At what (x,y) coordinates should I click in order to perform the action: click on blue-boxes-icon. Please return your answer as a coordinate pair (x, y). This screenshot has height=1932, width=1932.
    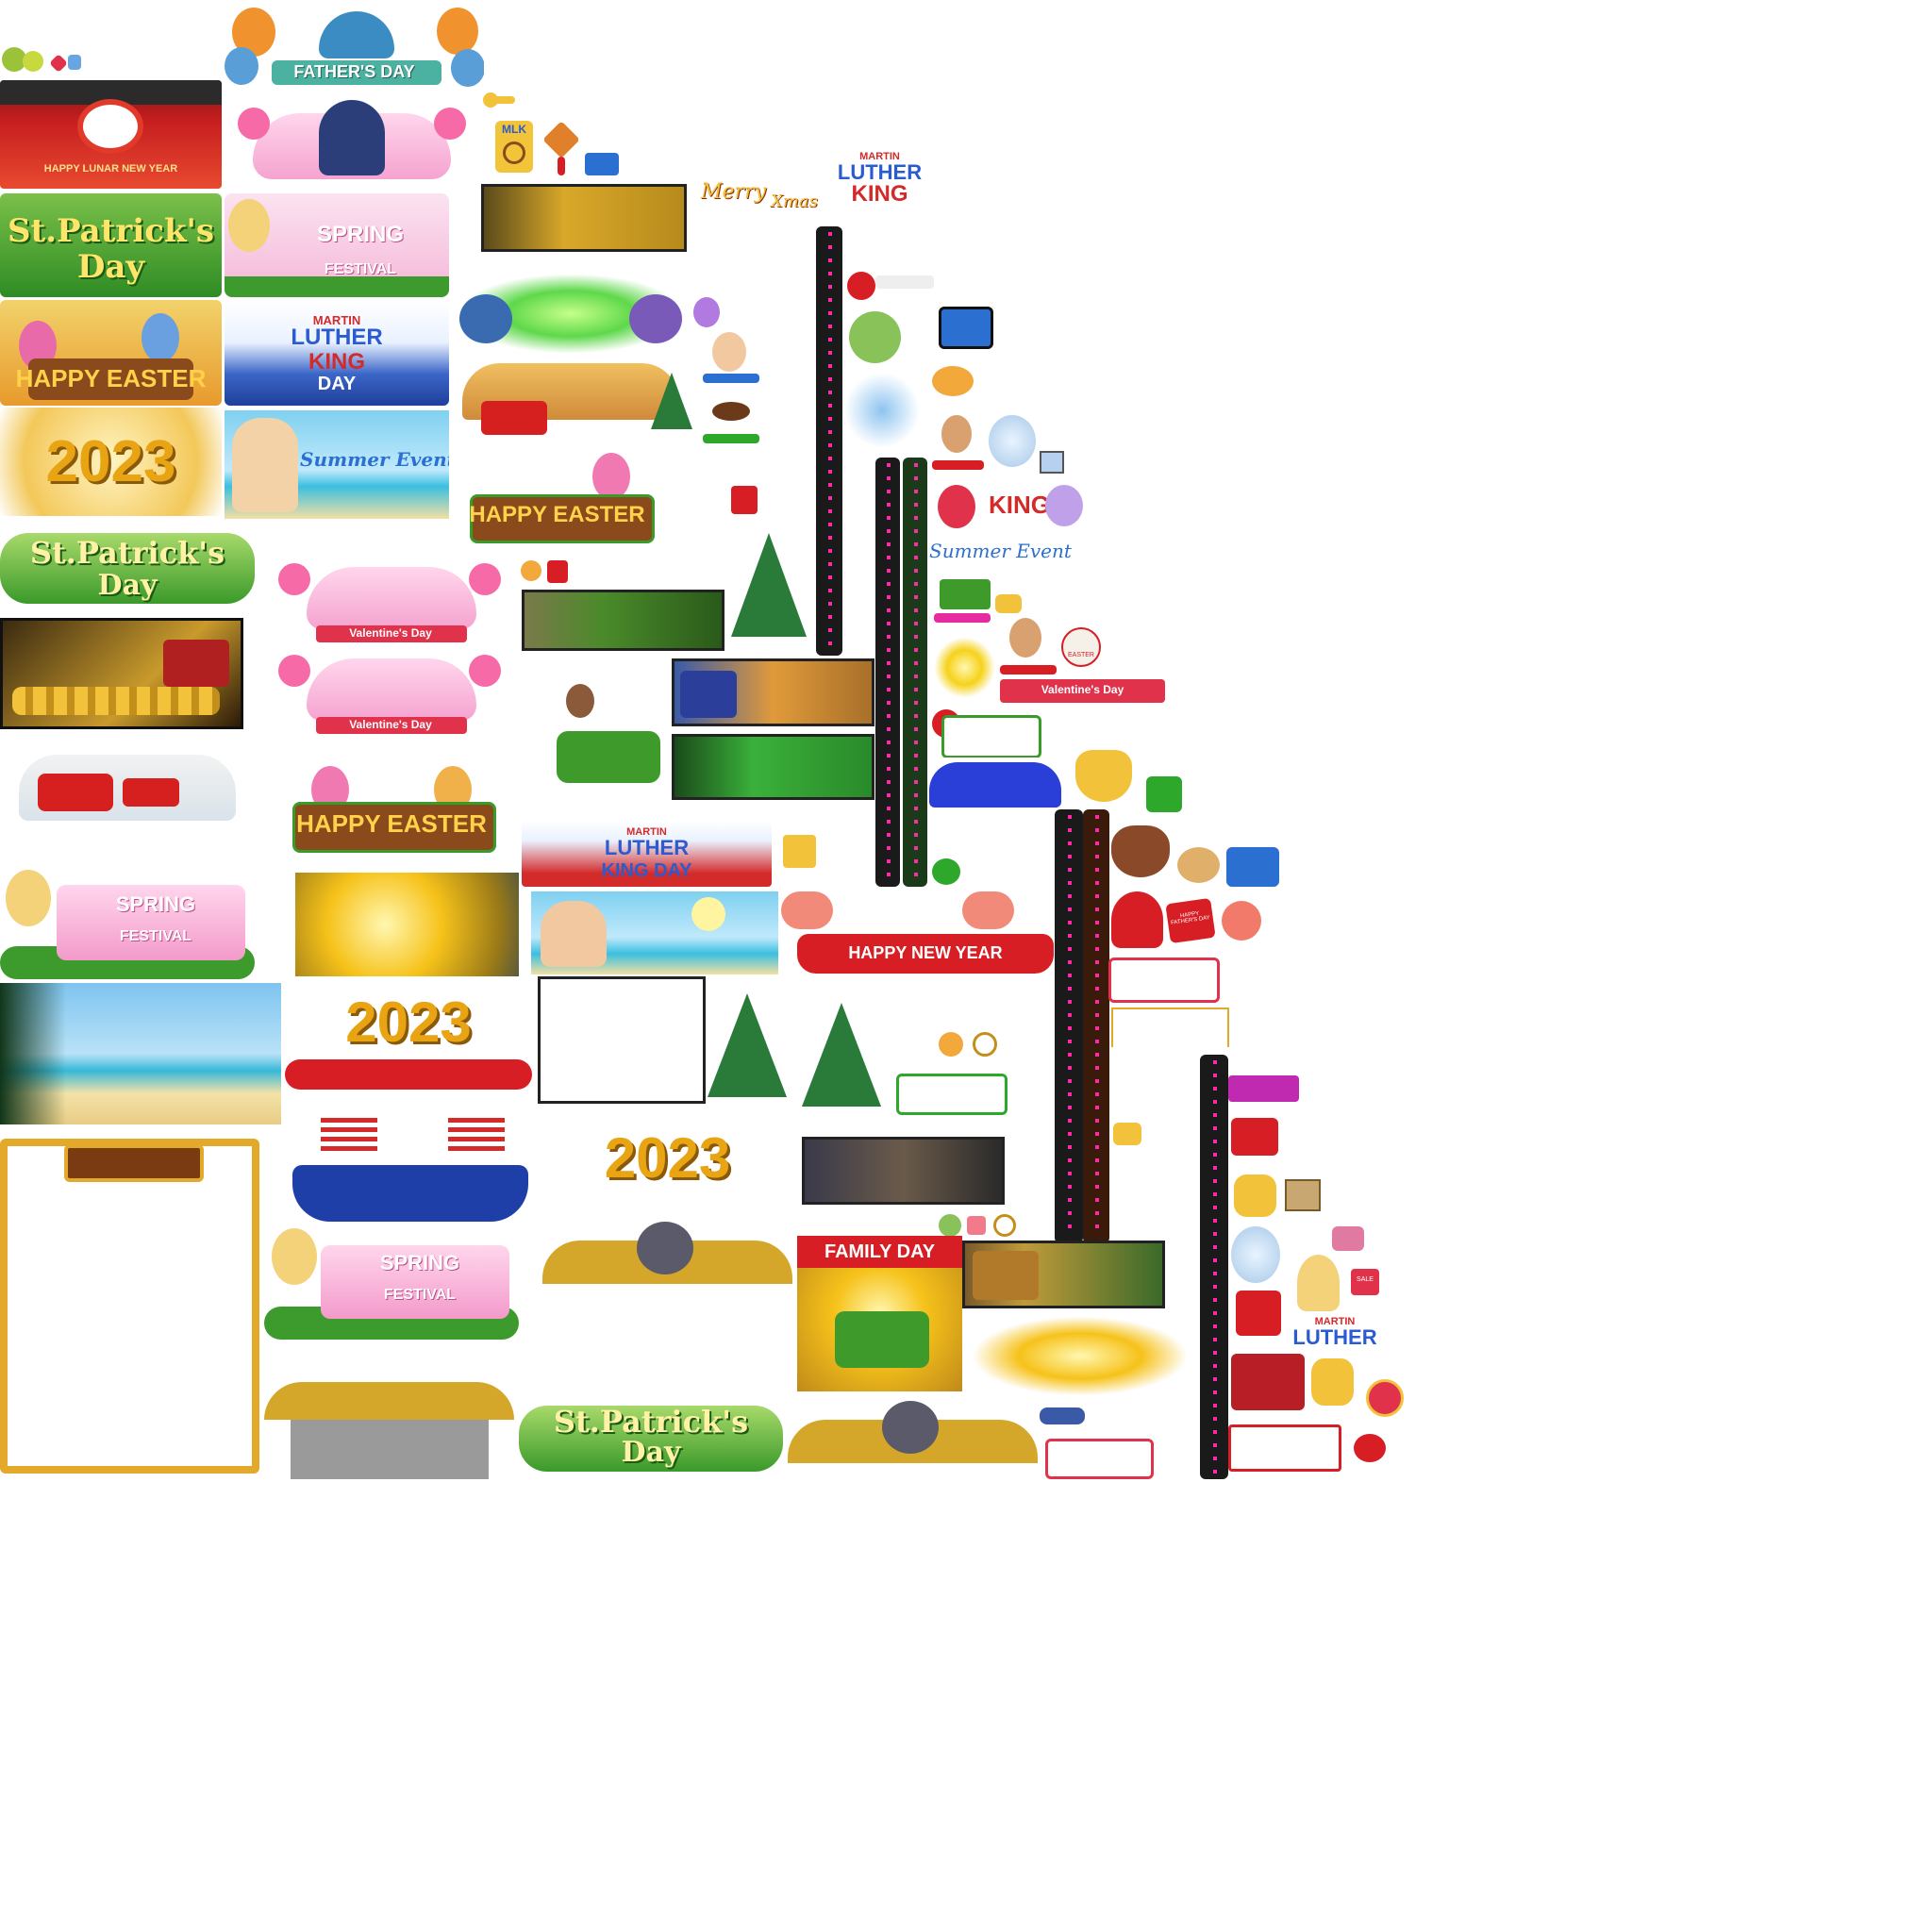
    Looking at the image, I should click on (1253, 867).